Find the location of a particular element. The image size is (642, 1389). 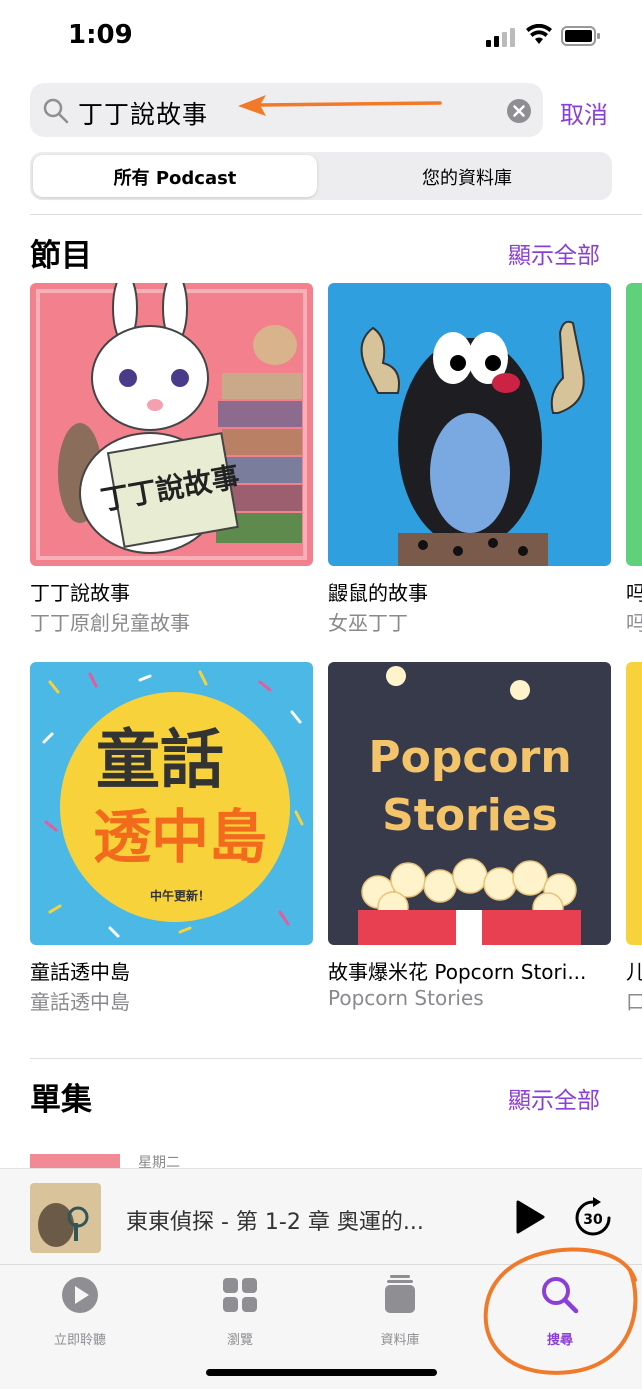

segment-your-library: 您的資料庫 is located at coordinates (467, 177).